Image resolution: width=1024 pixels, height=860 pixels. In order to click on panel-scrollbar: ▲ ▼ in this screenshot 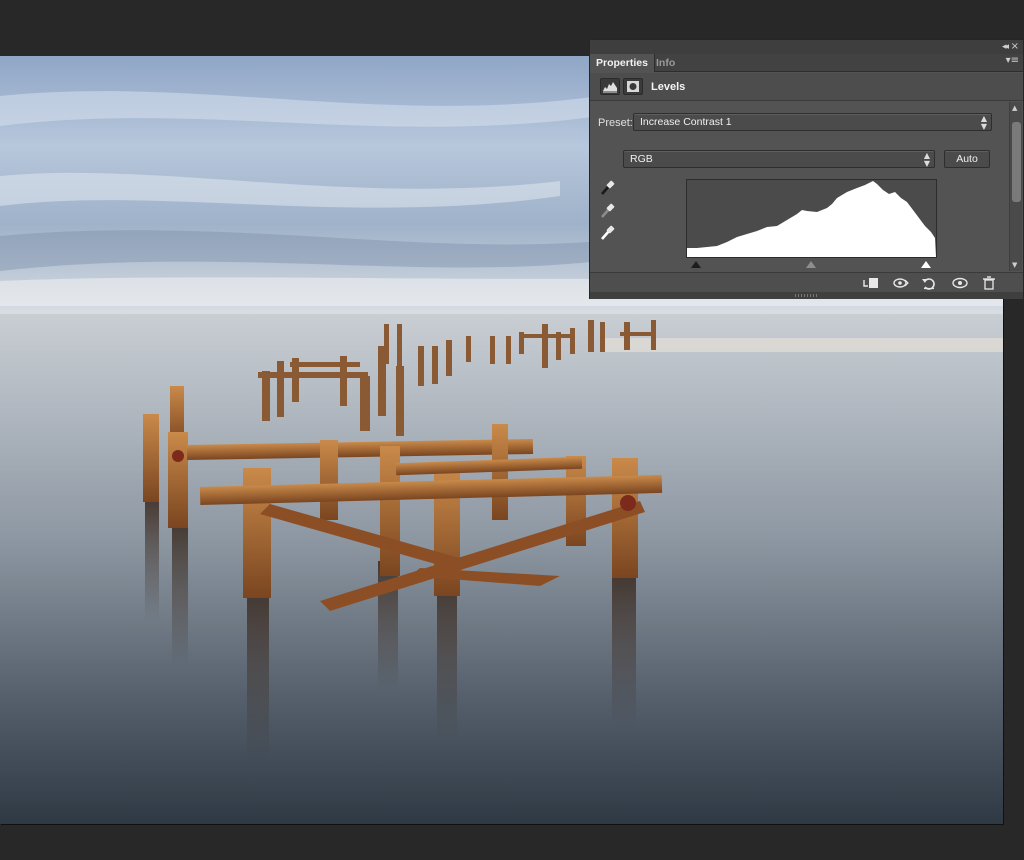, I will do `click(1015, 186)`.